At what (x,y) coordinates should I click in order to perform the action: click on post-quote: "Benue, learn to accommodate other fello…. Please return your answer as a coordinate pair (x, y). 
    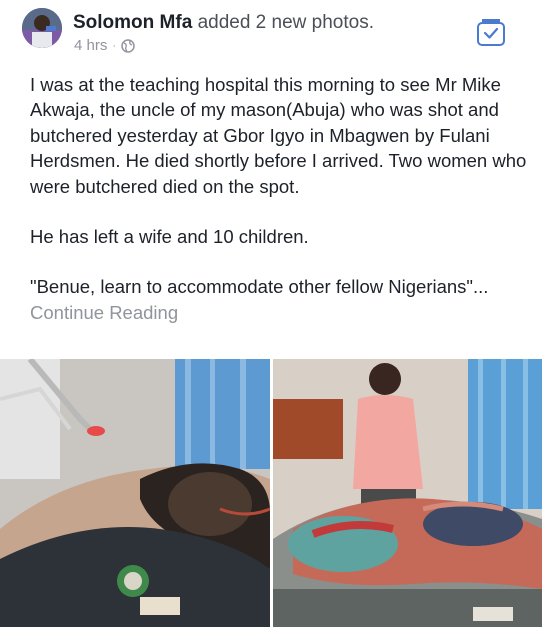
    Looking at the image, I should click on (259, 287).